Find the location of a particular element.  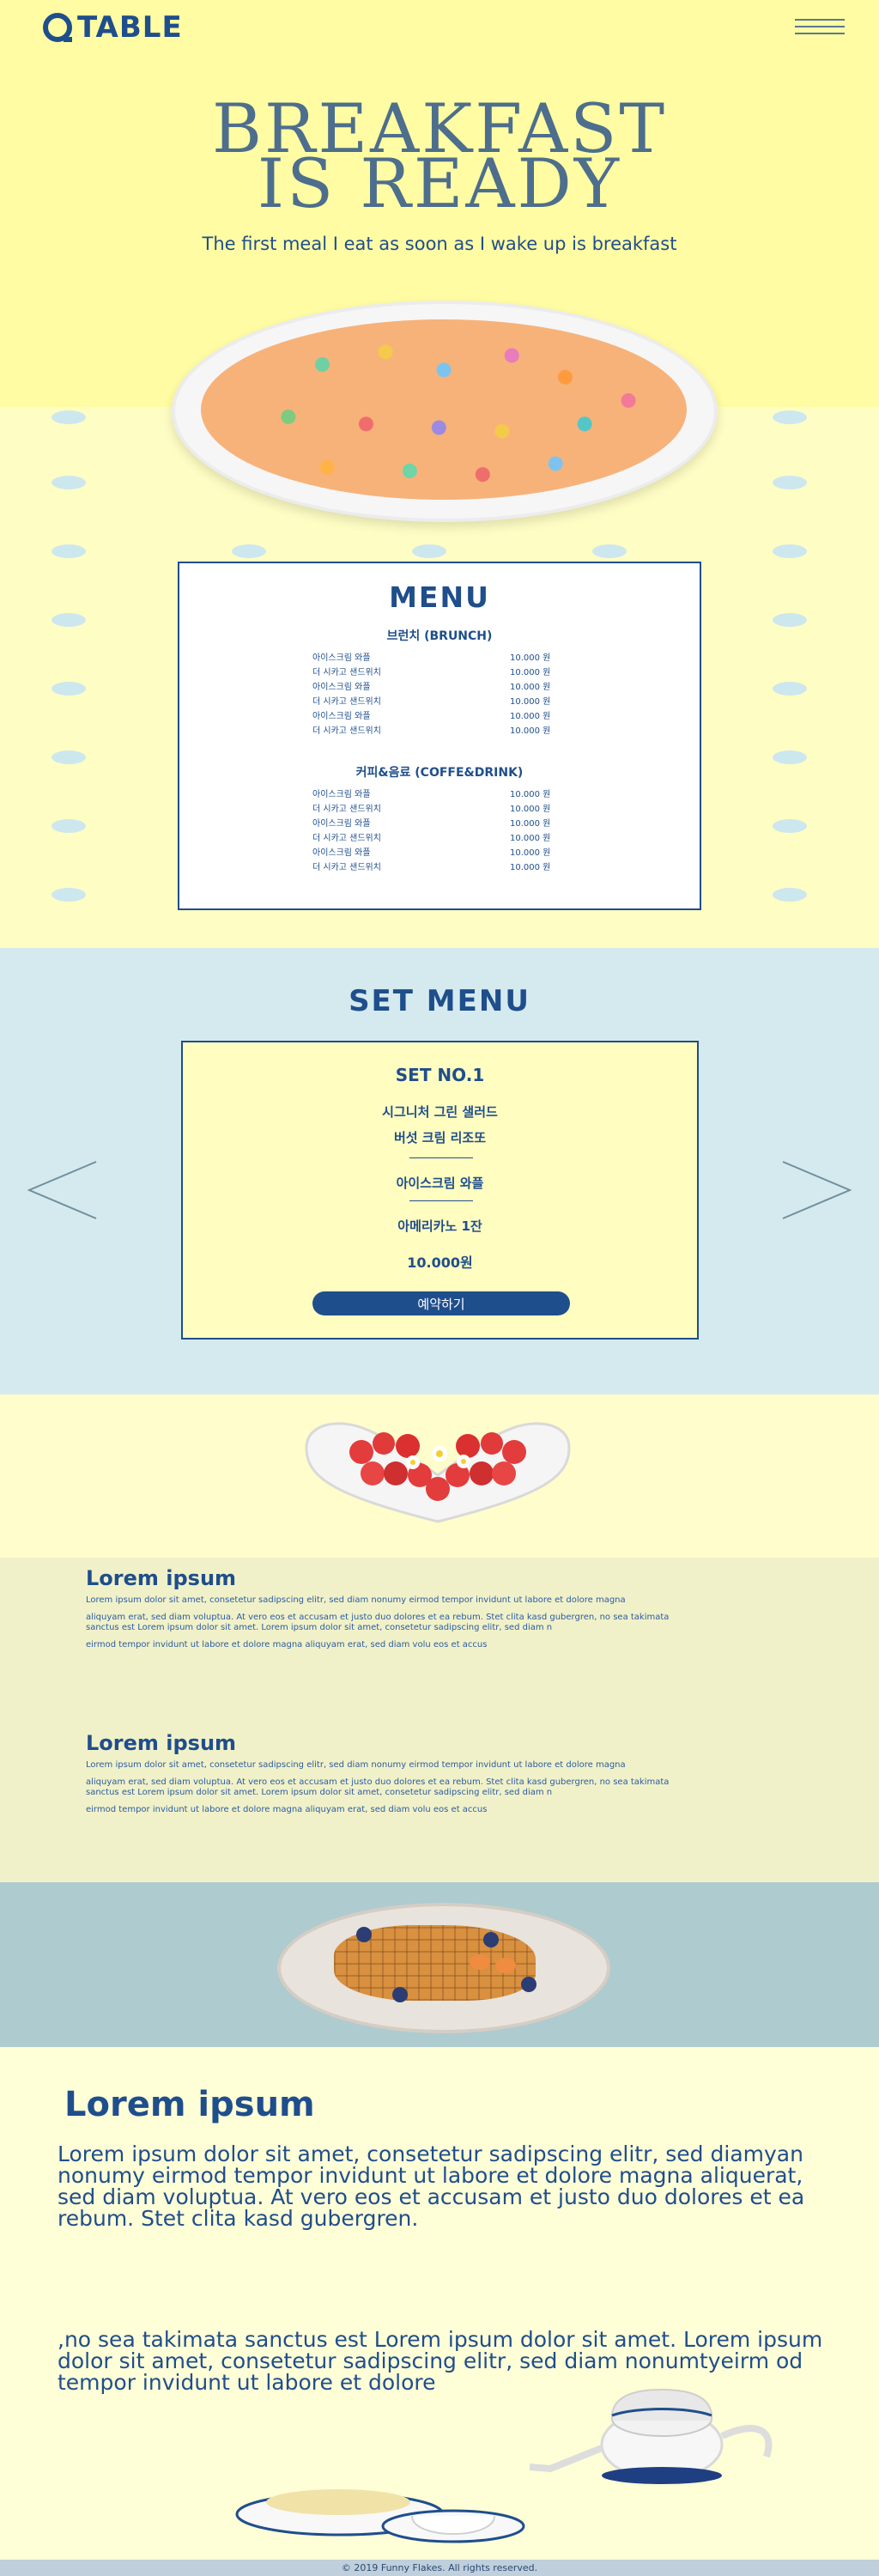

set-card-item: 시그니처 그린 샐러드 is located at coordinates (440, 1112).